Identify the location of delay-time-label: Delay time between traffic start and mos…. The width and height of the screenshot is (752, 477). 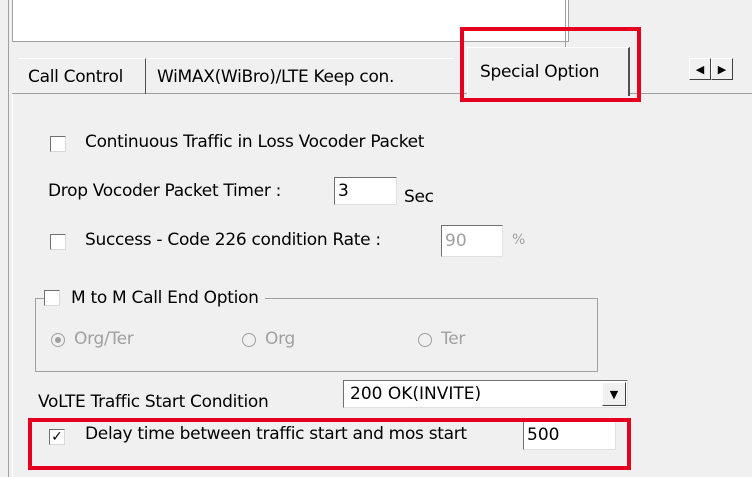
(276, 434).